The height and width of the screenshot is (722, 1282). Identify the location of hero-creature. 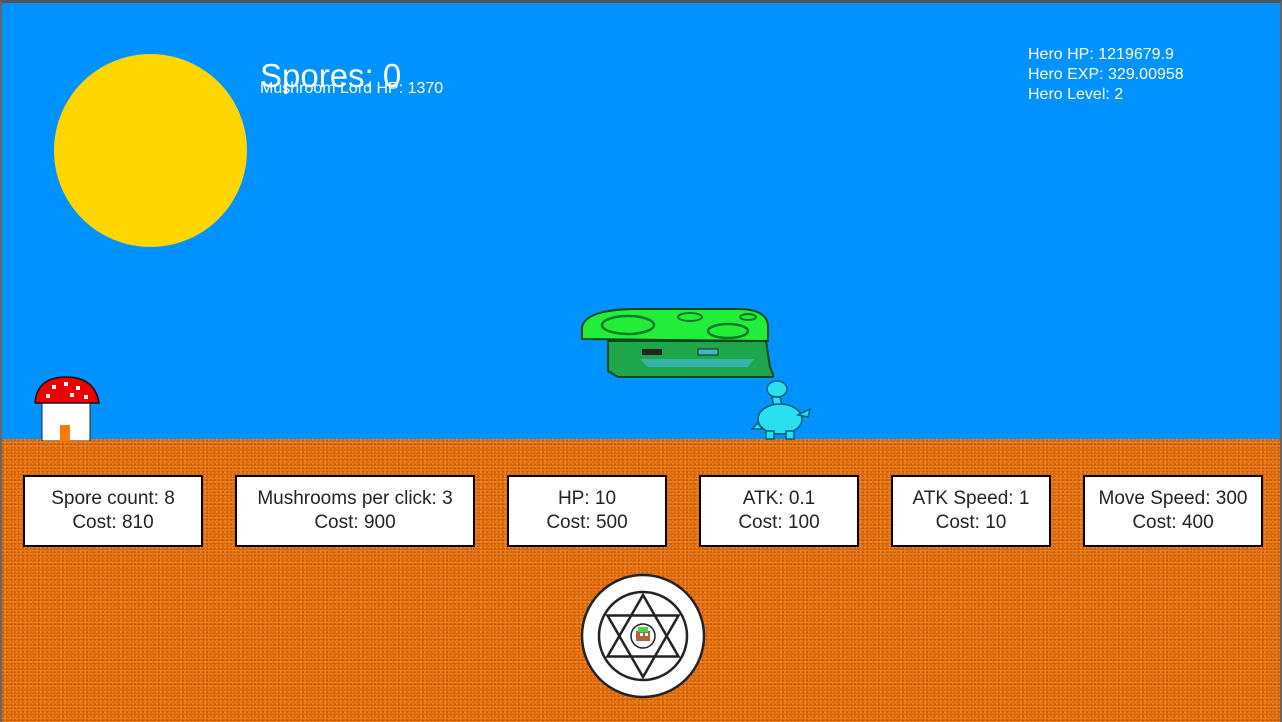
(781, 410).